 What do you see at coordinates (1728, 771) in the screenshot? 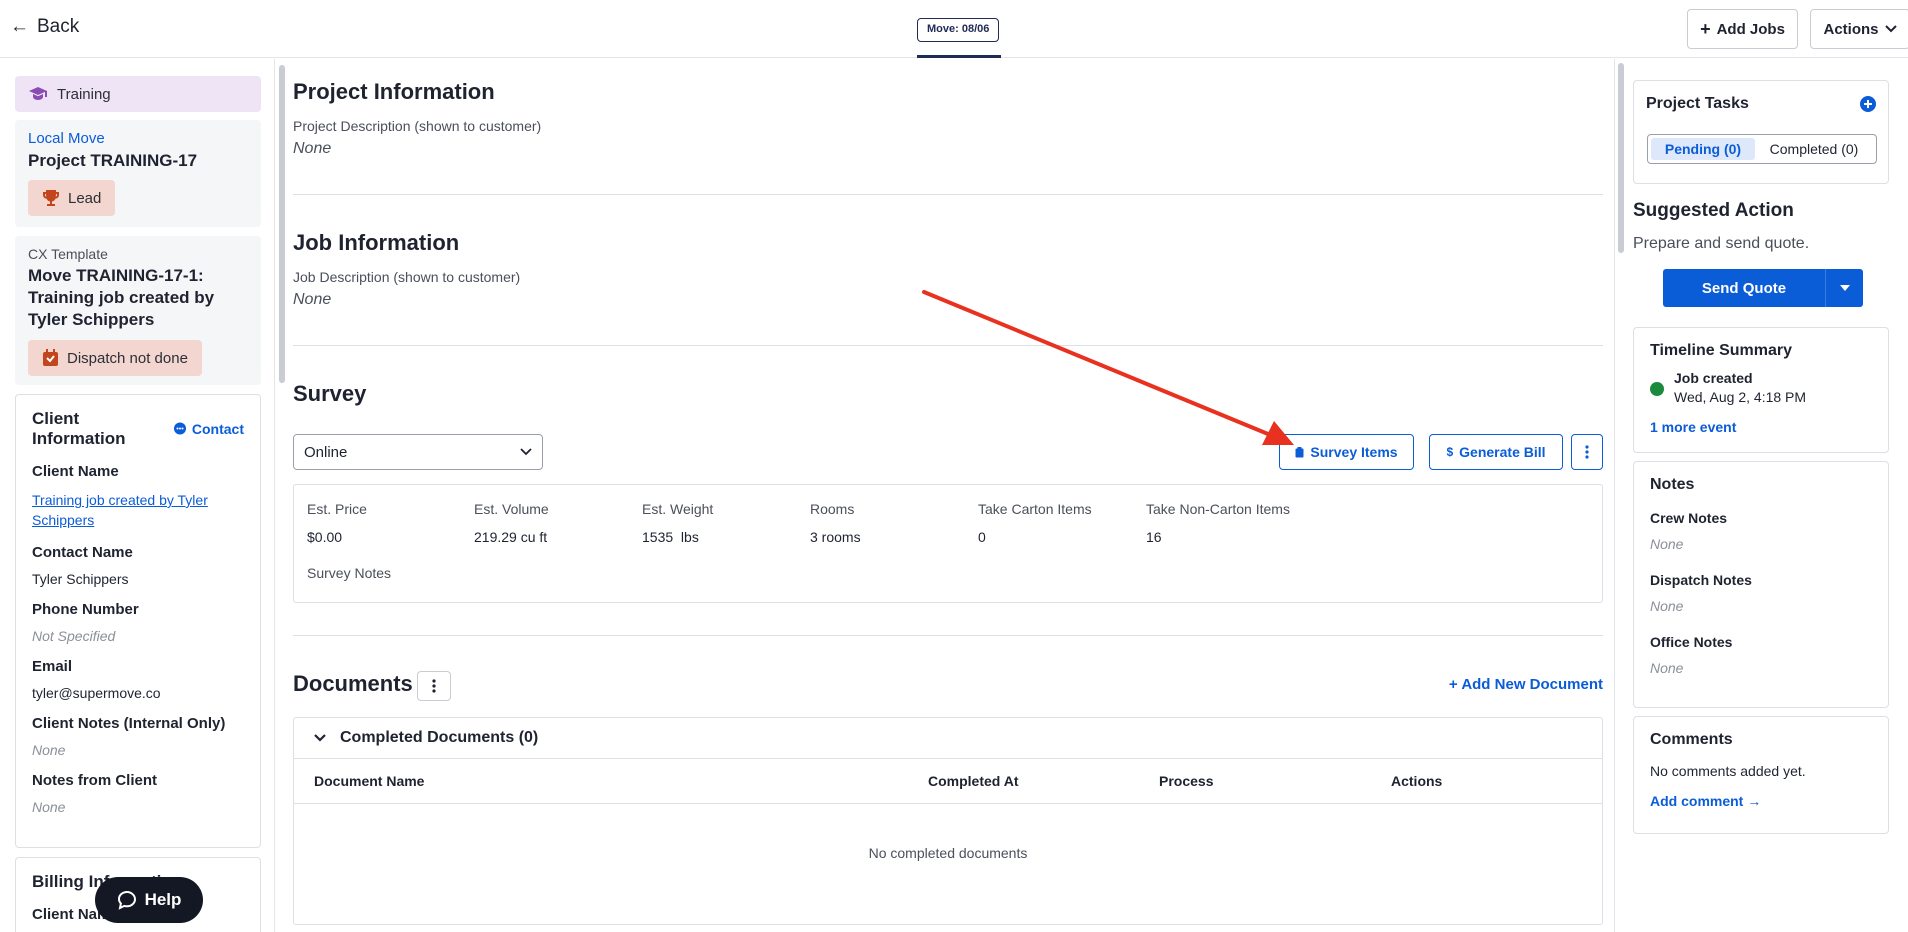
I see `comments-empty-text: No comments added yet.` at bounding box center [1728, 771].